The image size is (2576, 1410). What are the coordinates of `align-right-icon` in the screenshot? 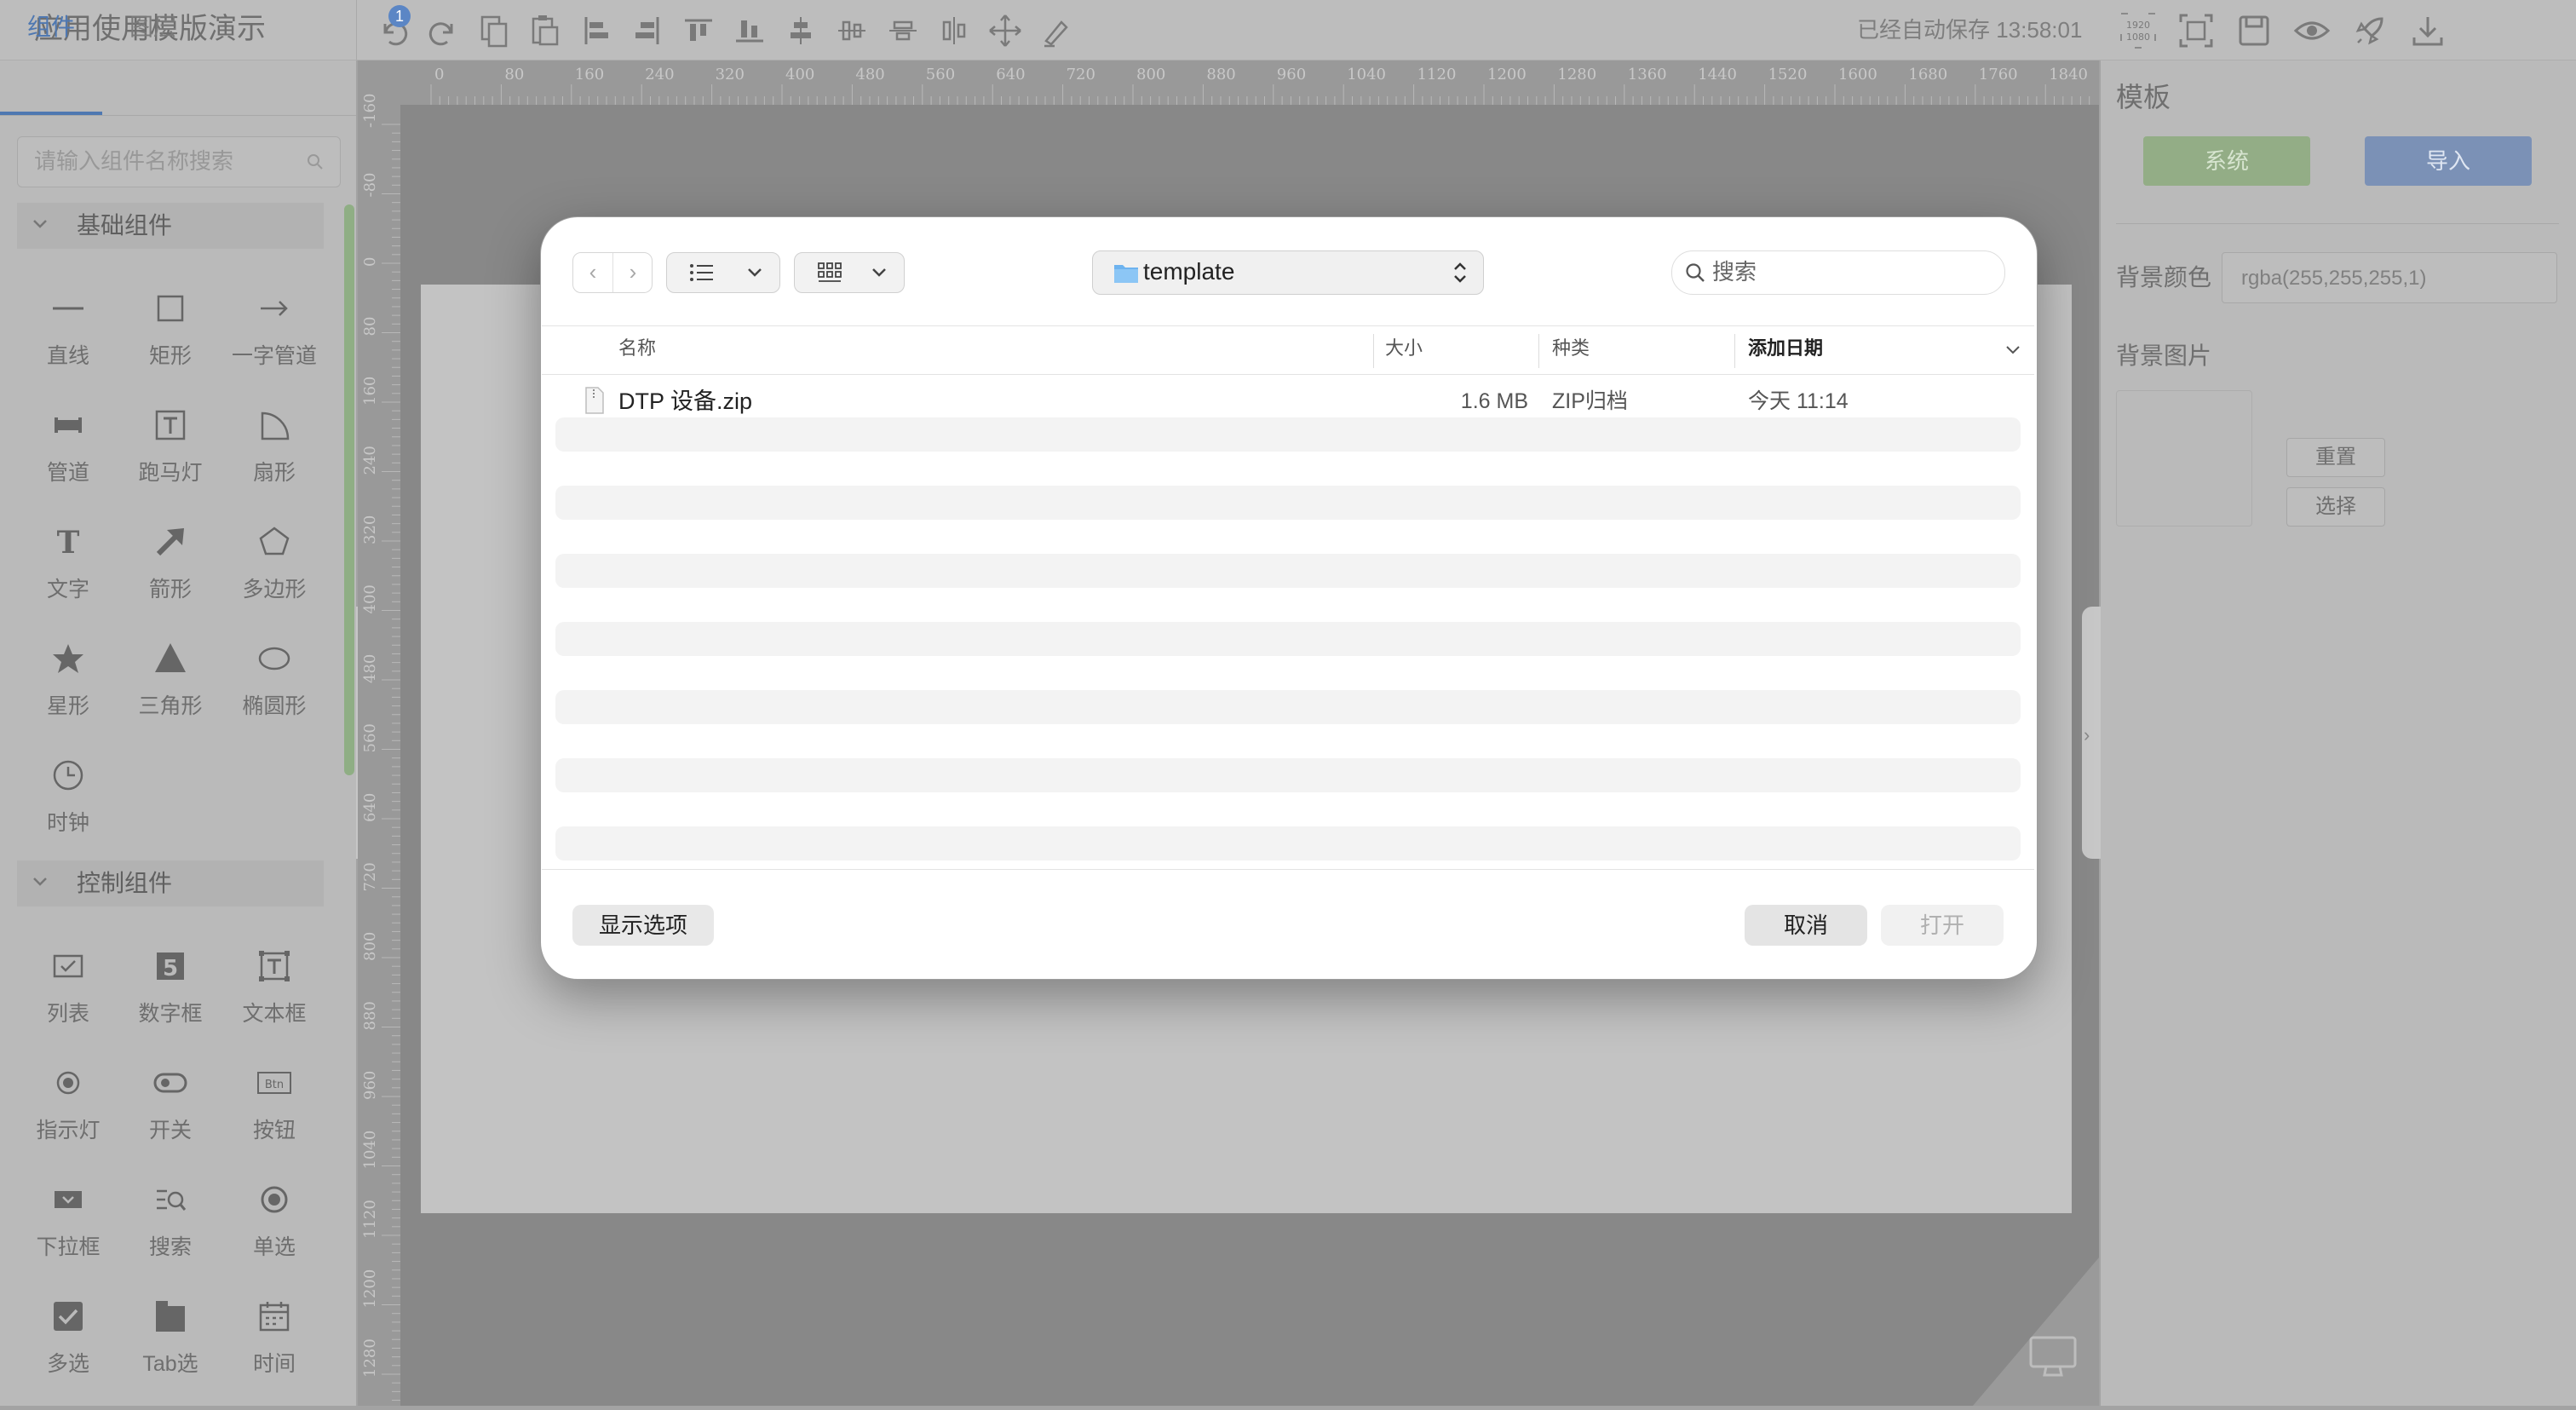 It's located at (648, 30).